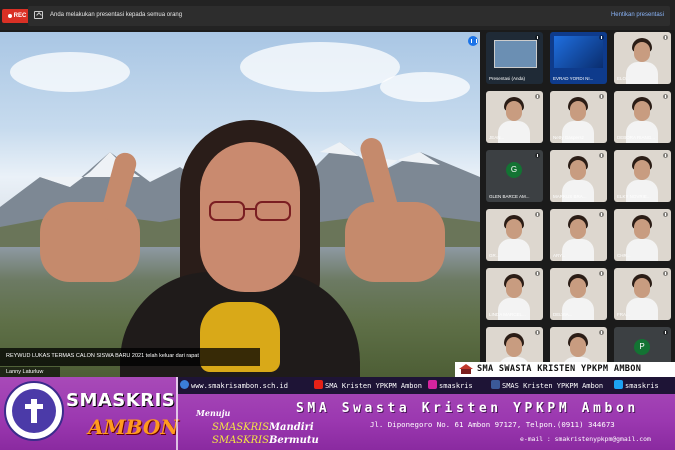 The height and width of the screenshot is (450, 675). I want to click on motto-2-word: Bermutu, so click(293, 440).